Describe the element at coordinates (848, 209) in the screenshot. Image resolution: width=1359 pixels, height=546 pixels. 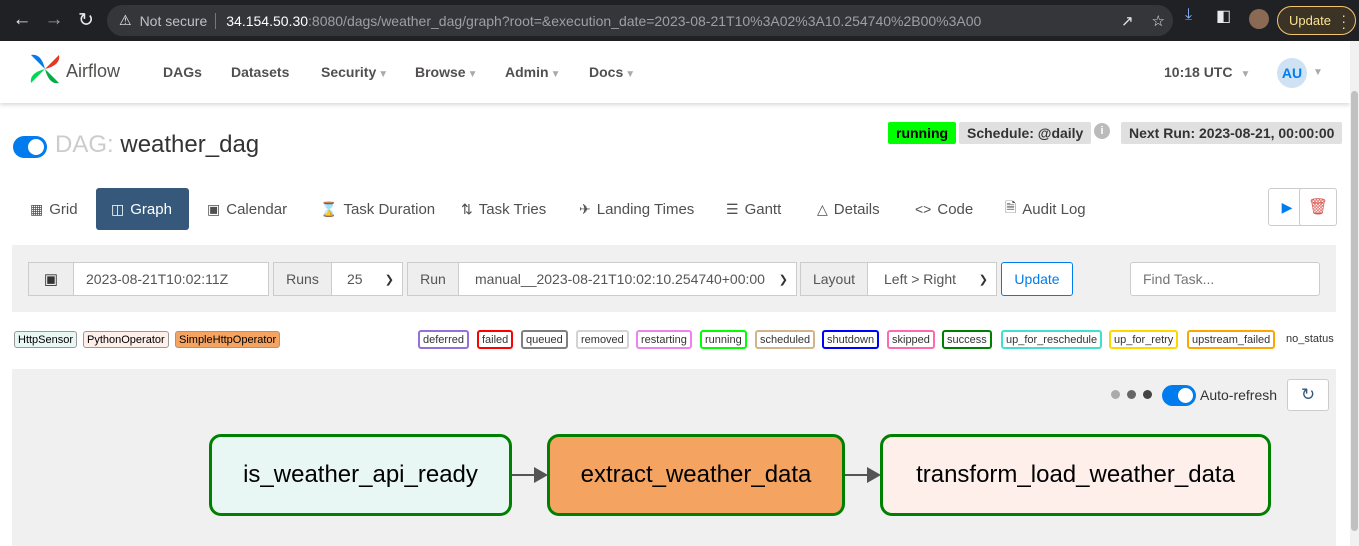
I see `tab-details: △ Details` at that location.